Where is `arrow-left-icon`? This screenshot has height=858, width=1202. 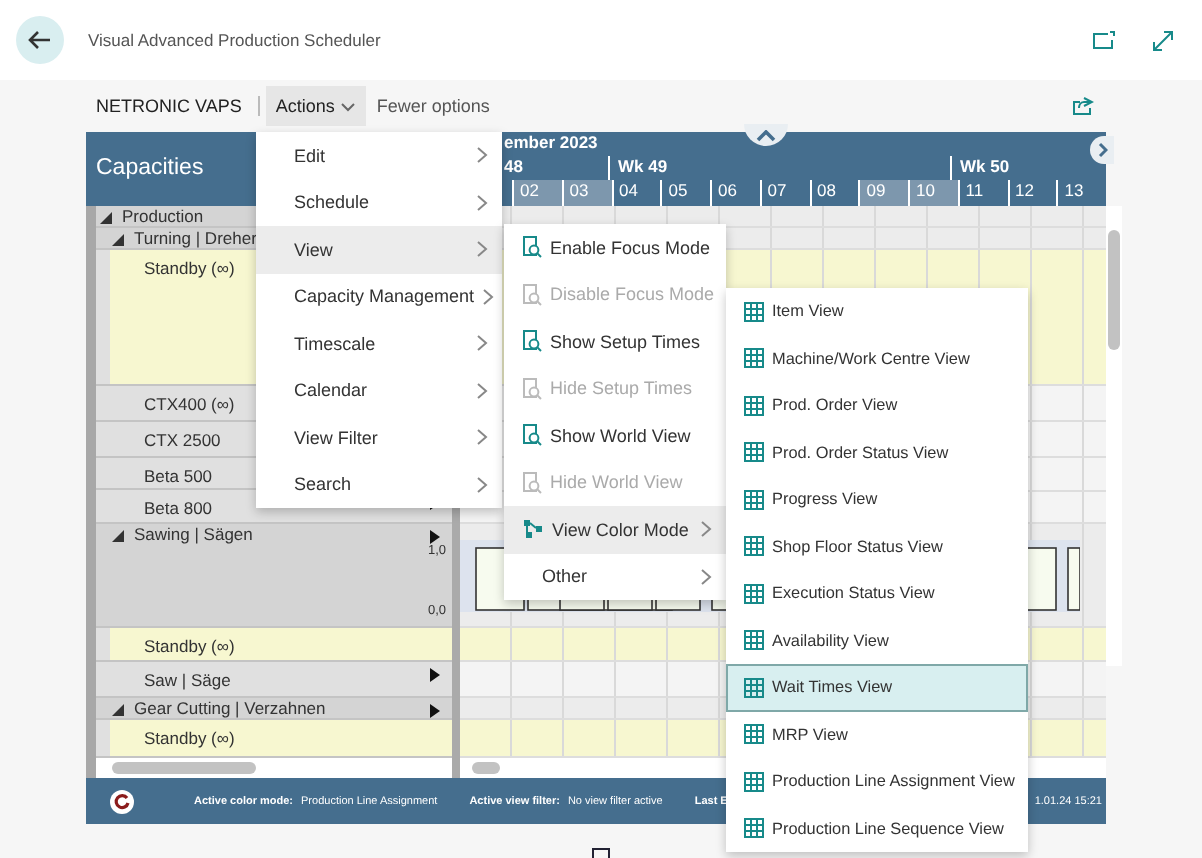 arrow-left-icon is located at coordinates (40, 40).